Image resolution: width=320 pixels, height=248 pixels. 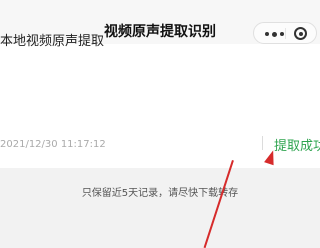 What do you see at coordinates (275, 34) in the screenshot?
I see `more-dots-icon` at bounding box center [275, 34].